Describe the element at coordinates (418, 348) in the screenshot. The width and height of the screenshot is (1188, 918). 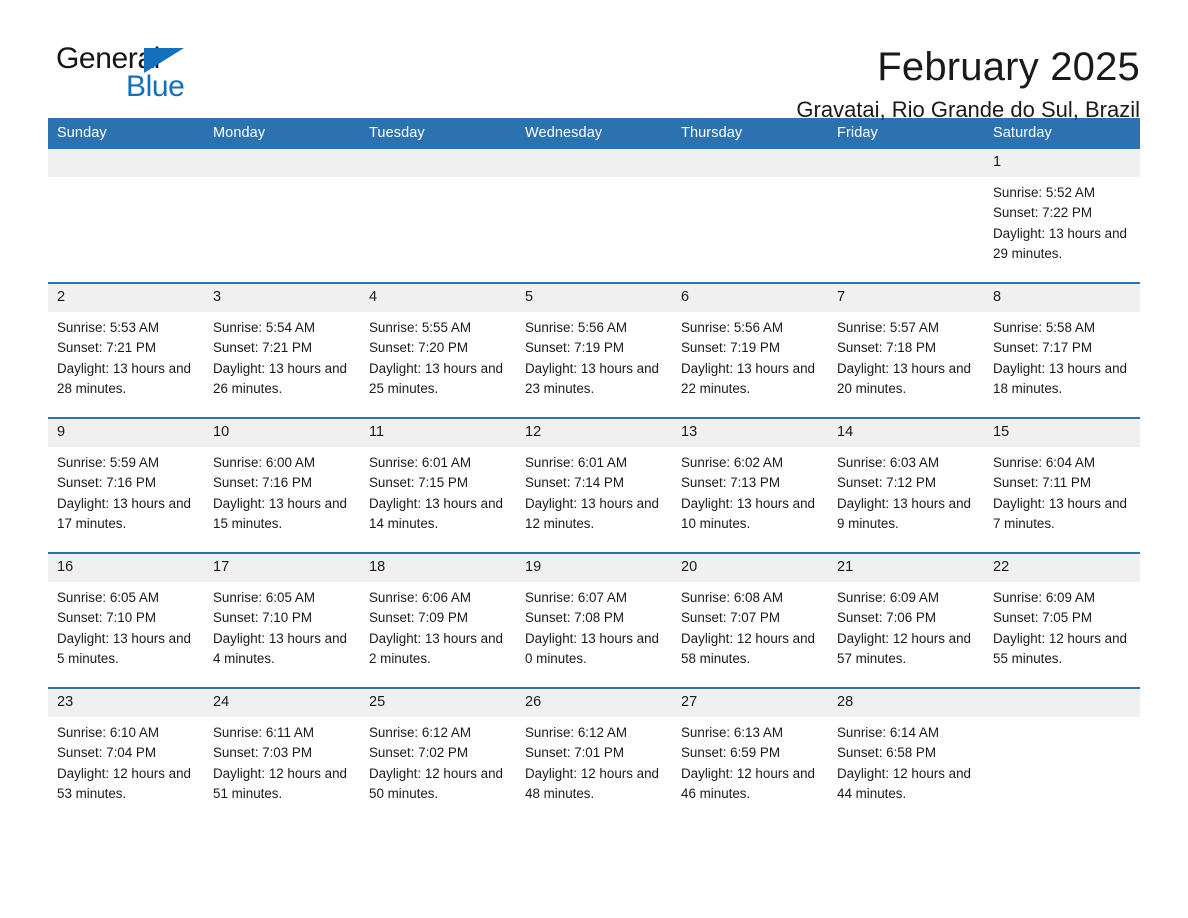
I see `sunset-text: Sunset: 7:20 PM` at that location.